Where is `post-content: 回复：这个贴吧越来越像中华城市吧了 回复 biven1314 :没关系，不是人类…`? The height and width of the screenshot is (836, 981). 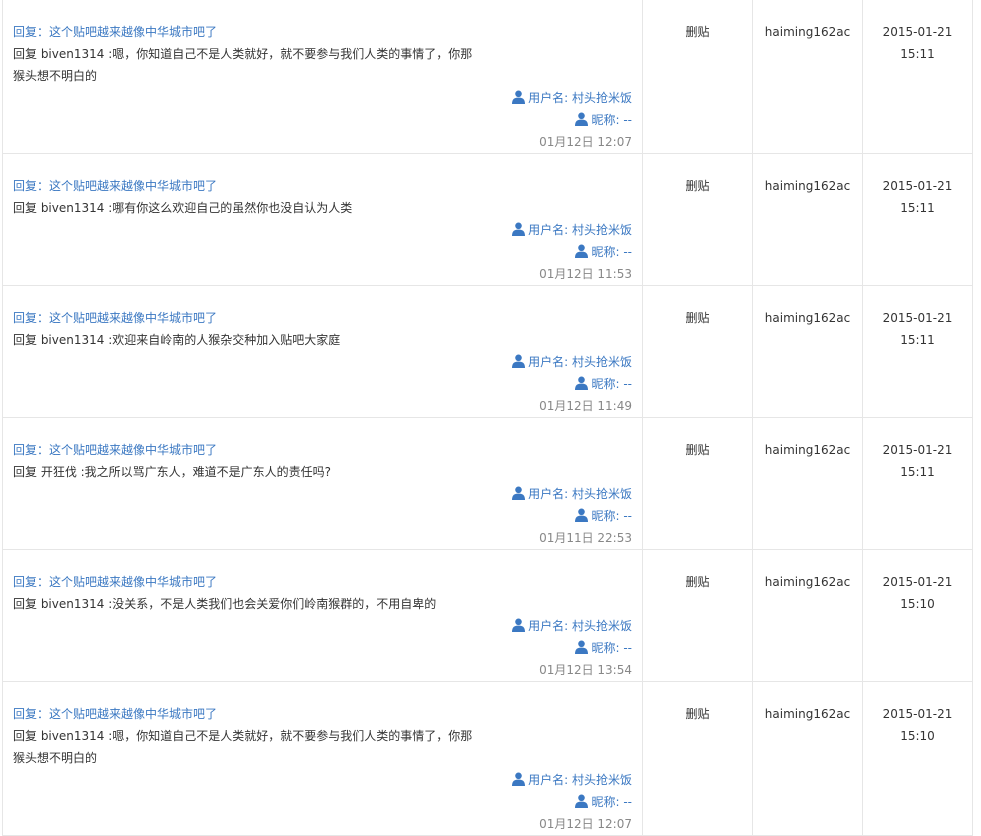 post-content: 回复：这个贴吧越来越像中华城市吧了 回复 biven1314 :没关系，不是人类… is located at coordinates (248, 593).